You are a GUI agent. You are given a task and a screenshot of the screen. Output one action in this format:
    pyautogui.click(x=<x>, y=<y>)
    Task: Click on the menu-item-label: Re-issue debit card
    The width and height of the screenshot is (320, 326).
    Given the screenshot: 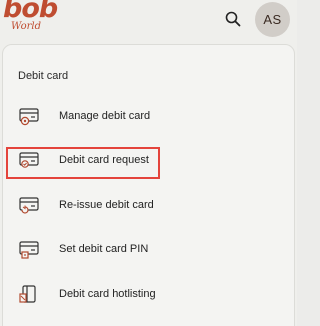 What is the action you would take?
    pyautogui.click(x=106, y=205)
    